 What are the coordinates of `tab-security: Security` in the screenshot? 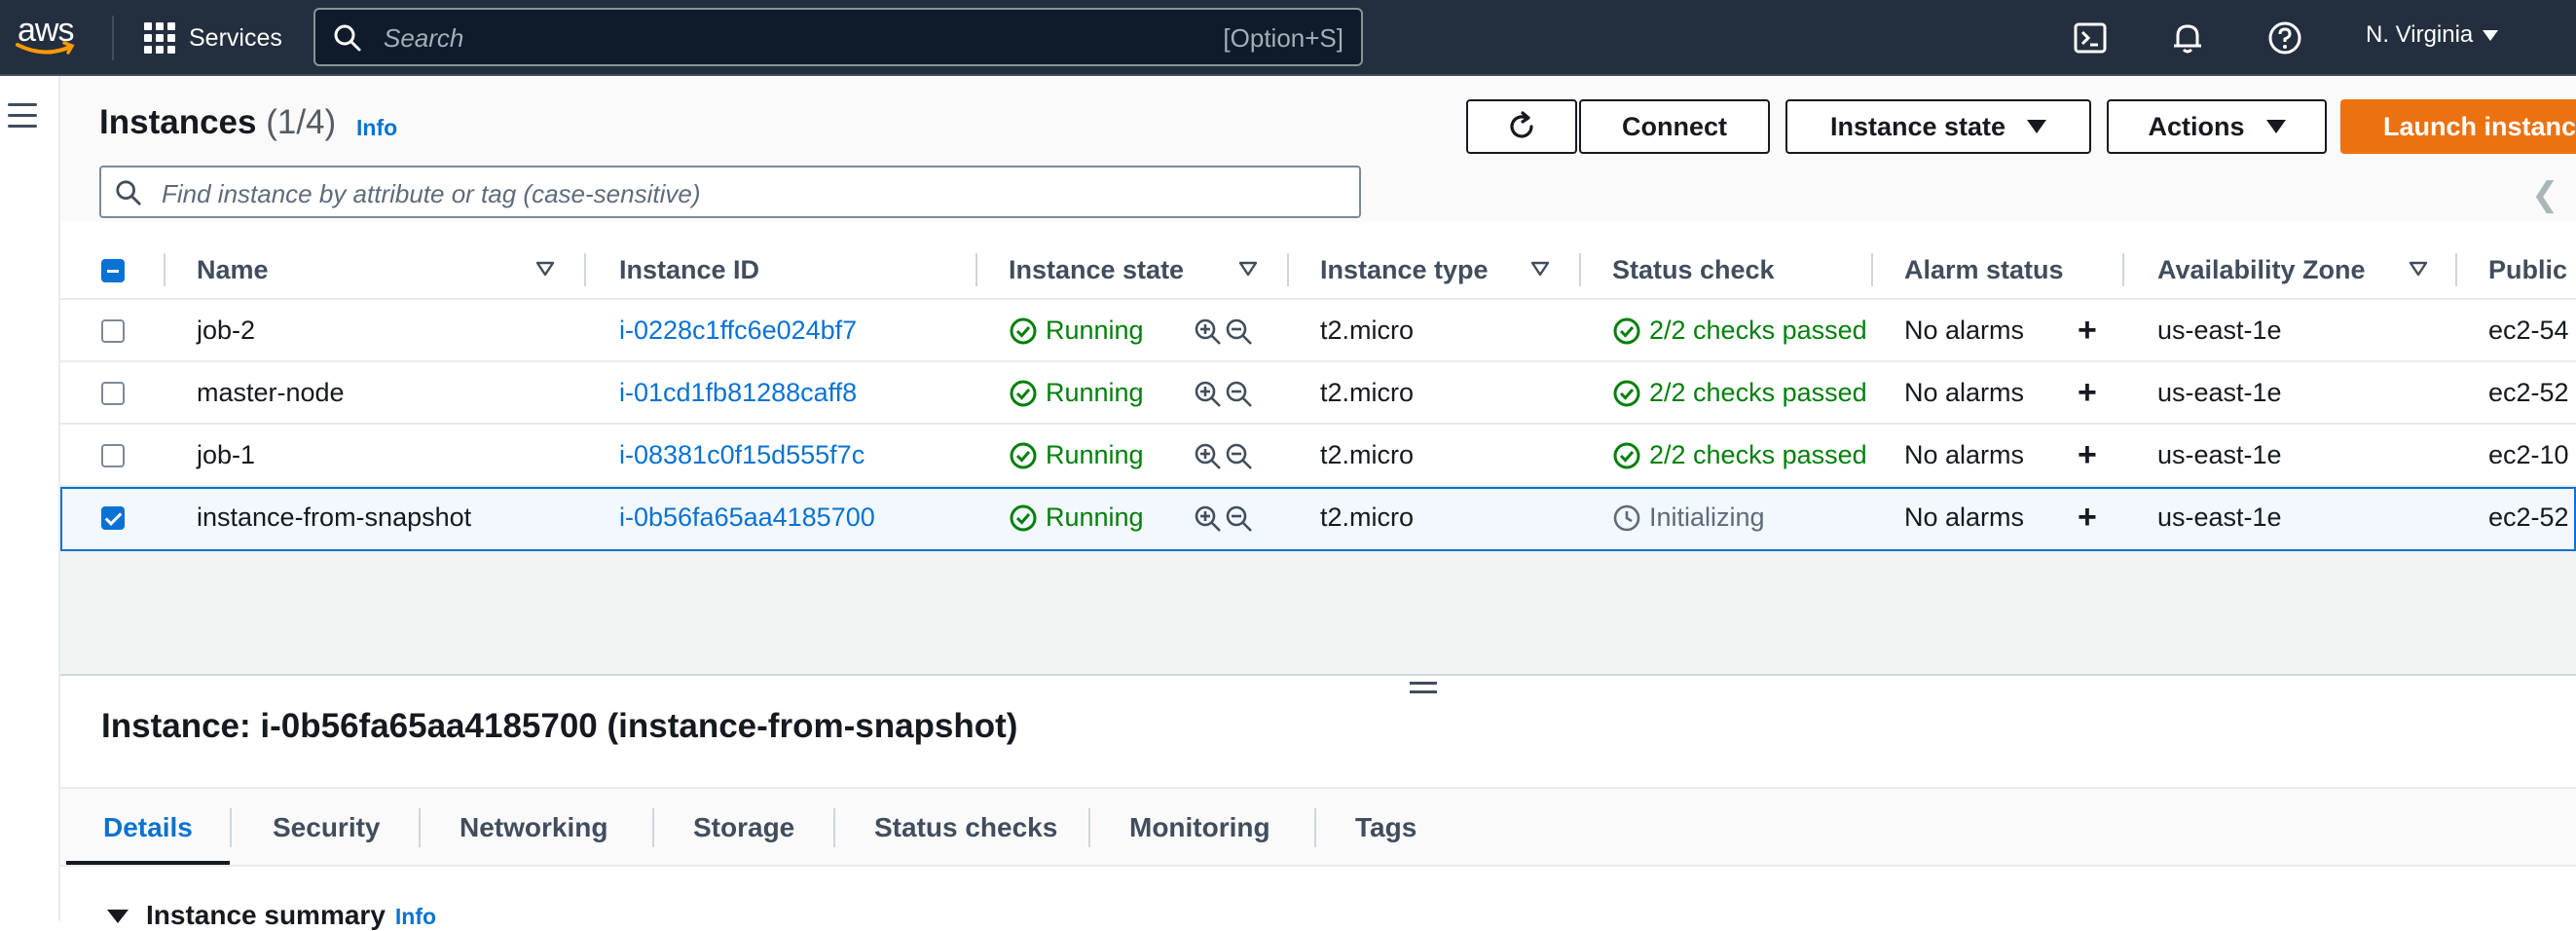 It's located at (327, 827).